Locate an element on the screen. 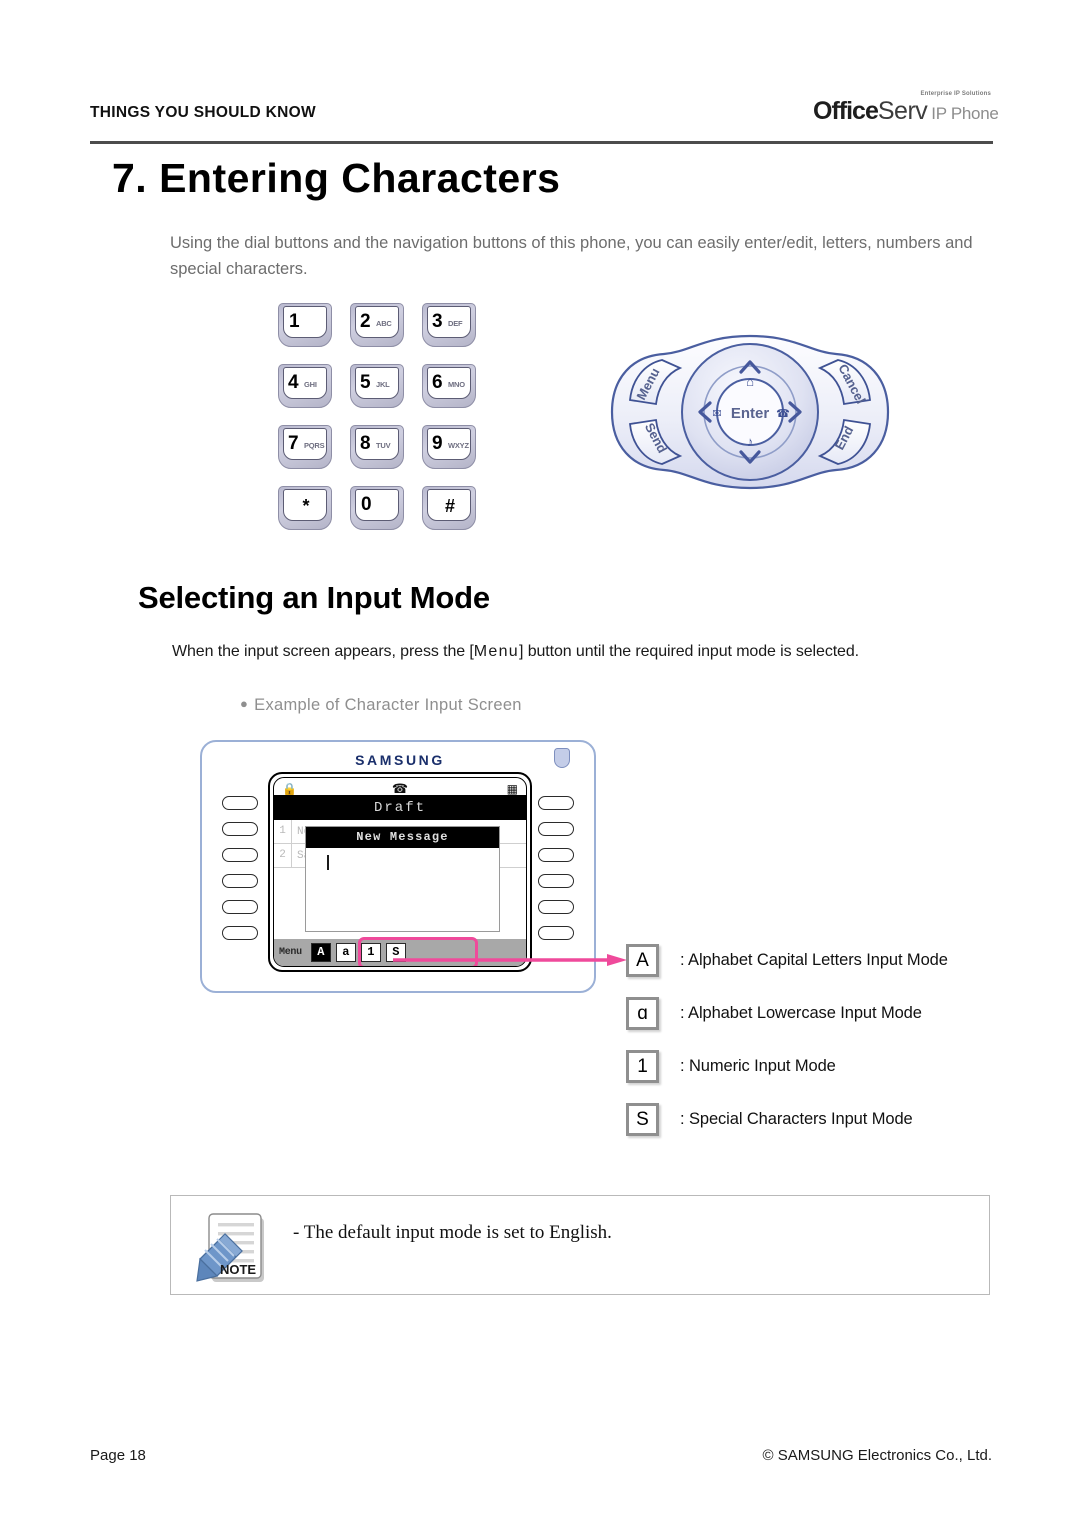 The image size is (1080, 1526). legend-symbol-box: 1 is located at coordinates (642, 1066).